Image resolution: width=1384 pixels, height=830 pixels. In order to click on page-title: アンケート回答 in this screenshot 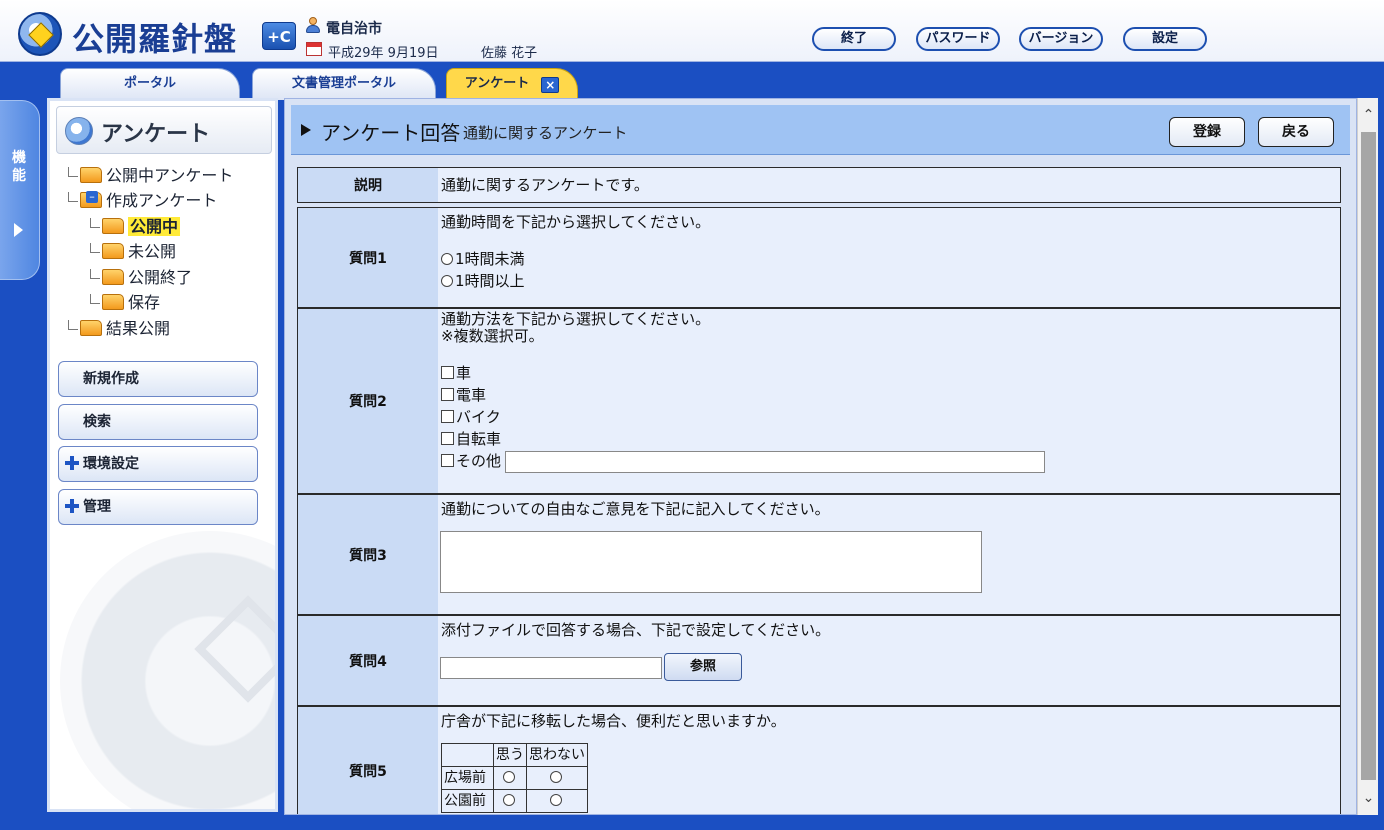, I will do `click(391, 133)`.